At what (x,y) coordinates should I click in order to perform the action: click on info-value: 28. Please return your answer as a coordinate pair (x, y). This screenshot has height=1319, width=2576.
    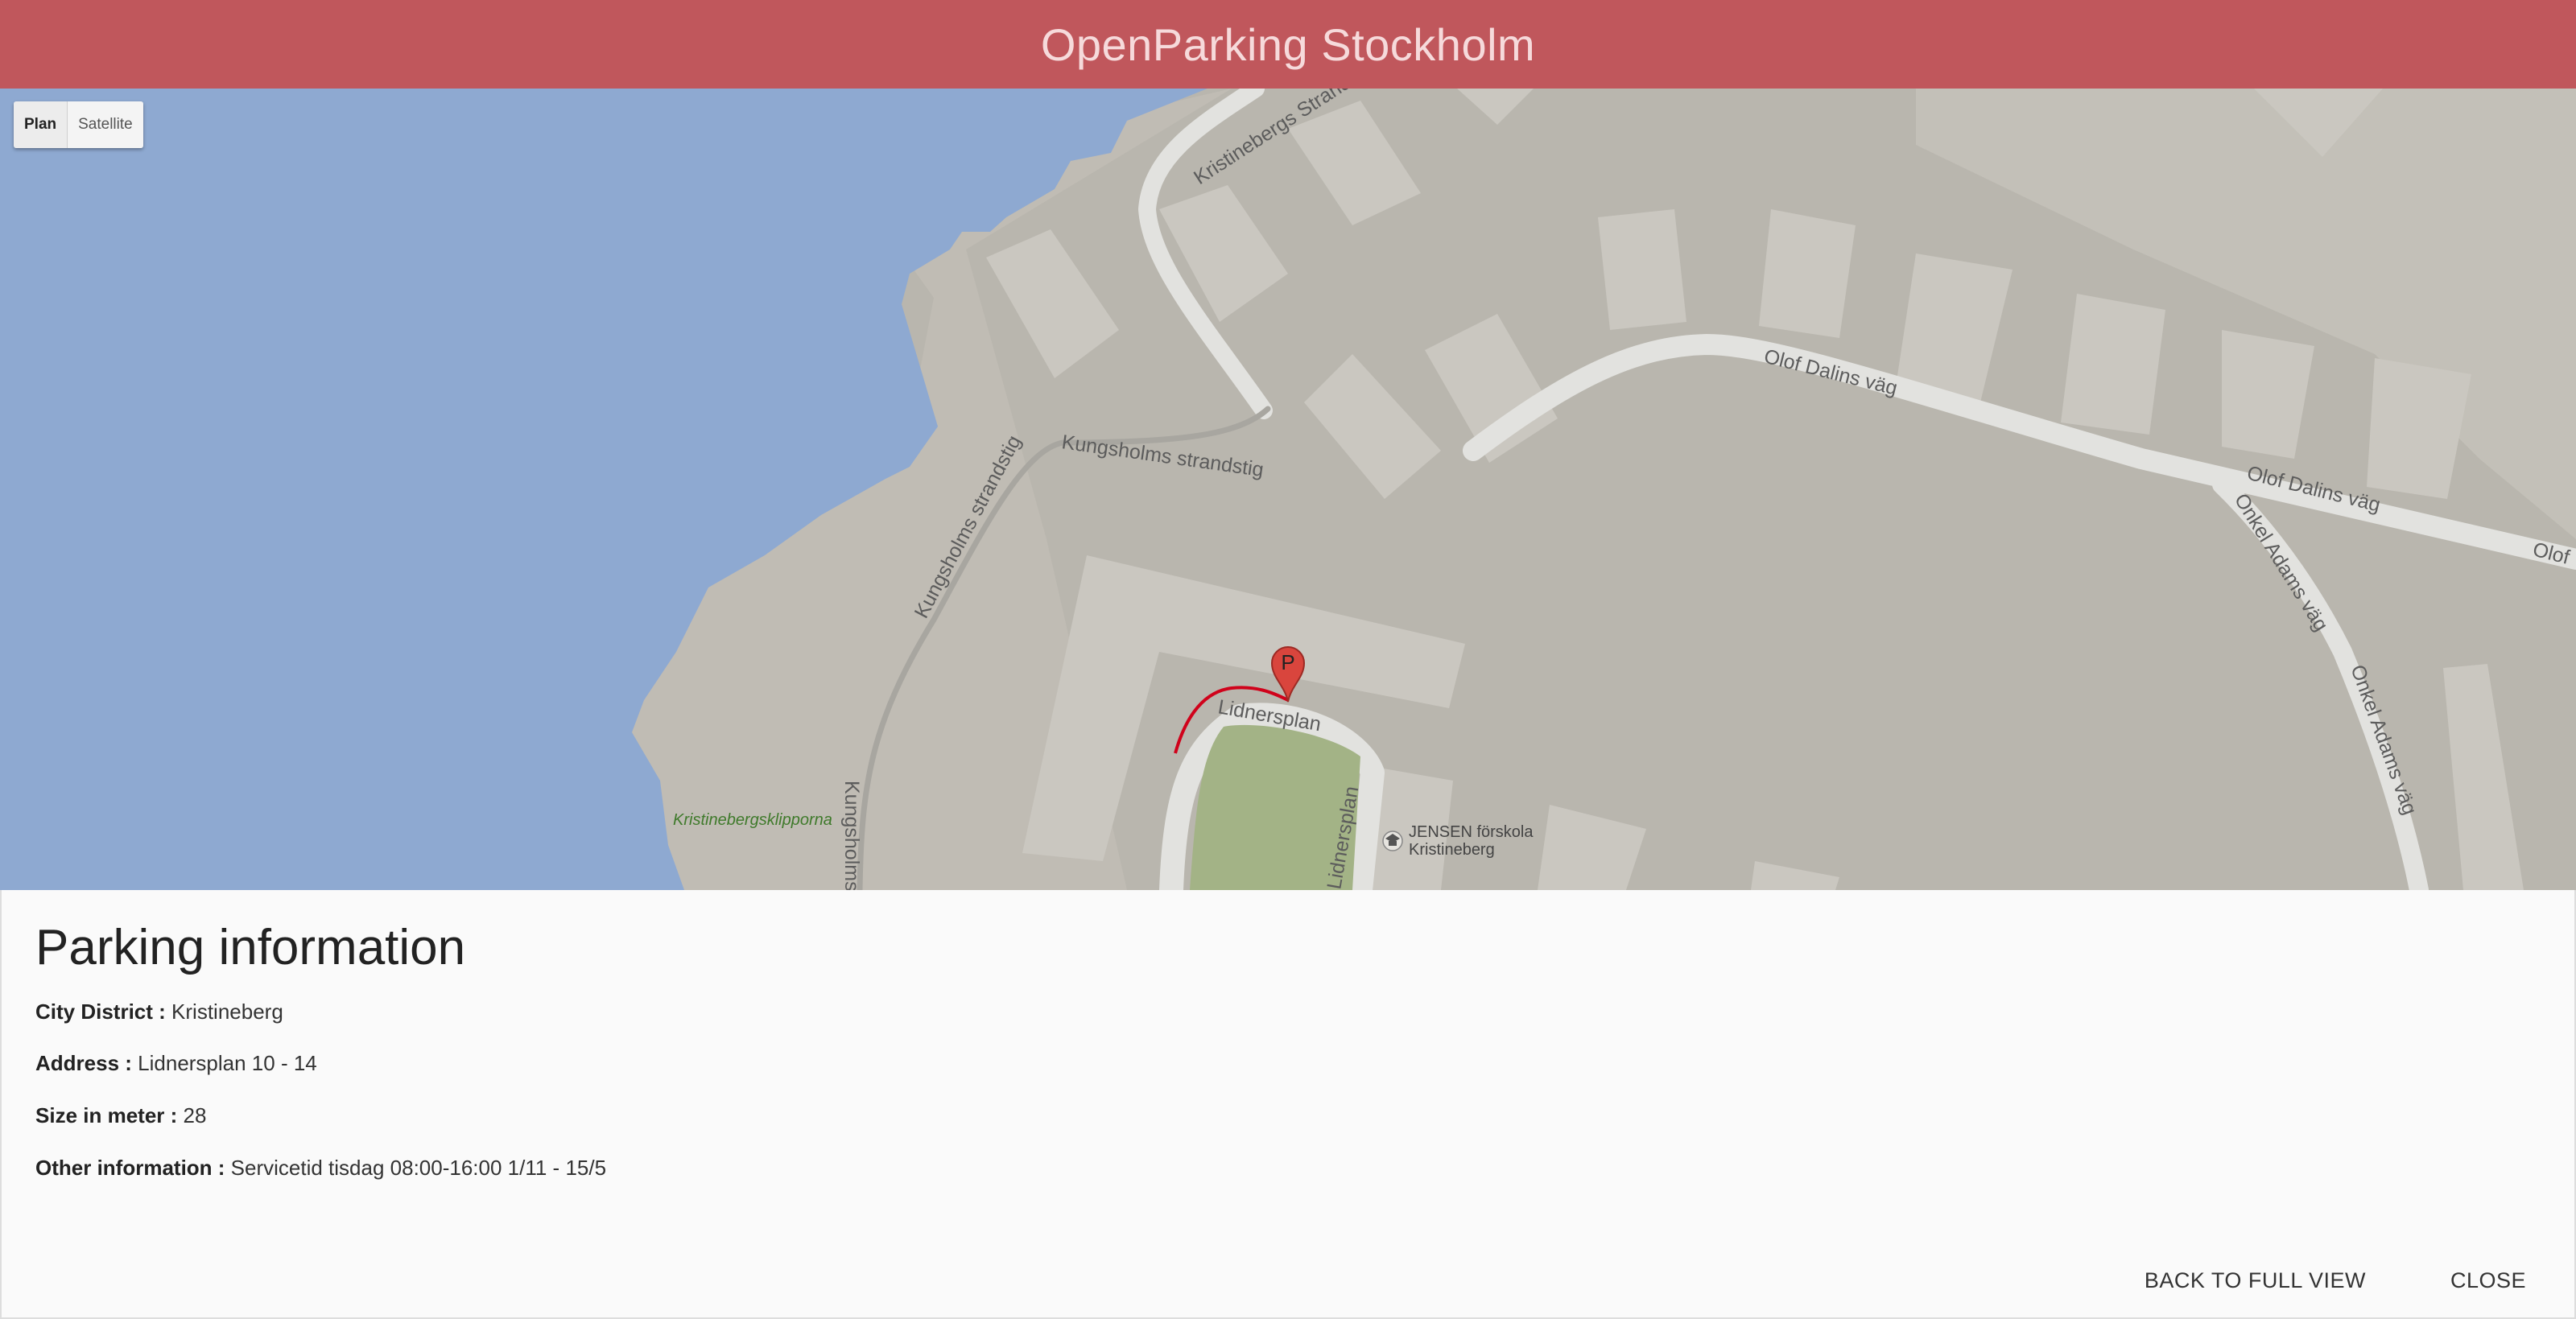
    Looking at the image, I should click on (195, 1115).